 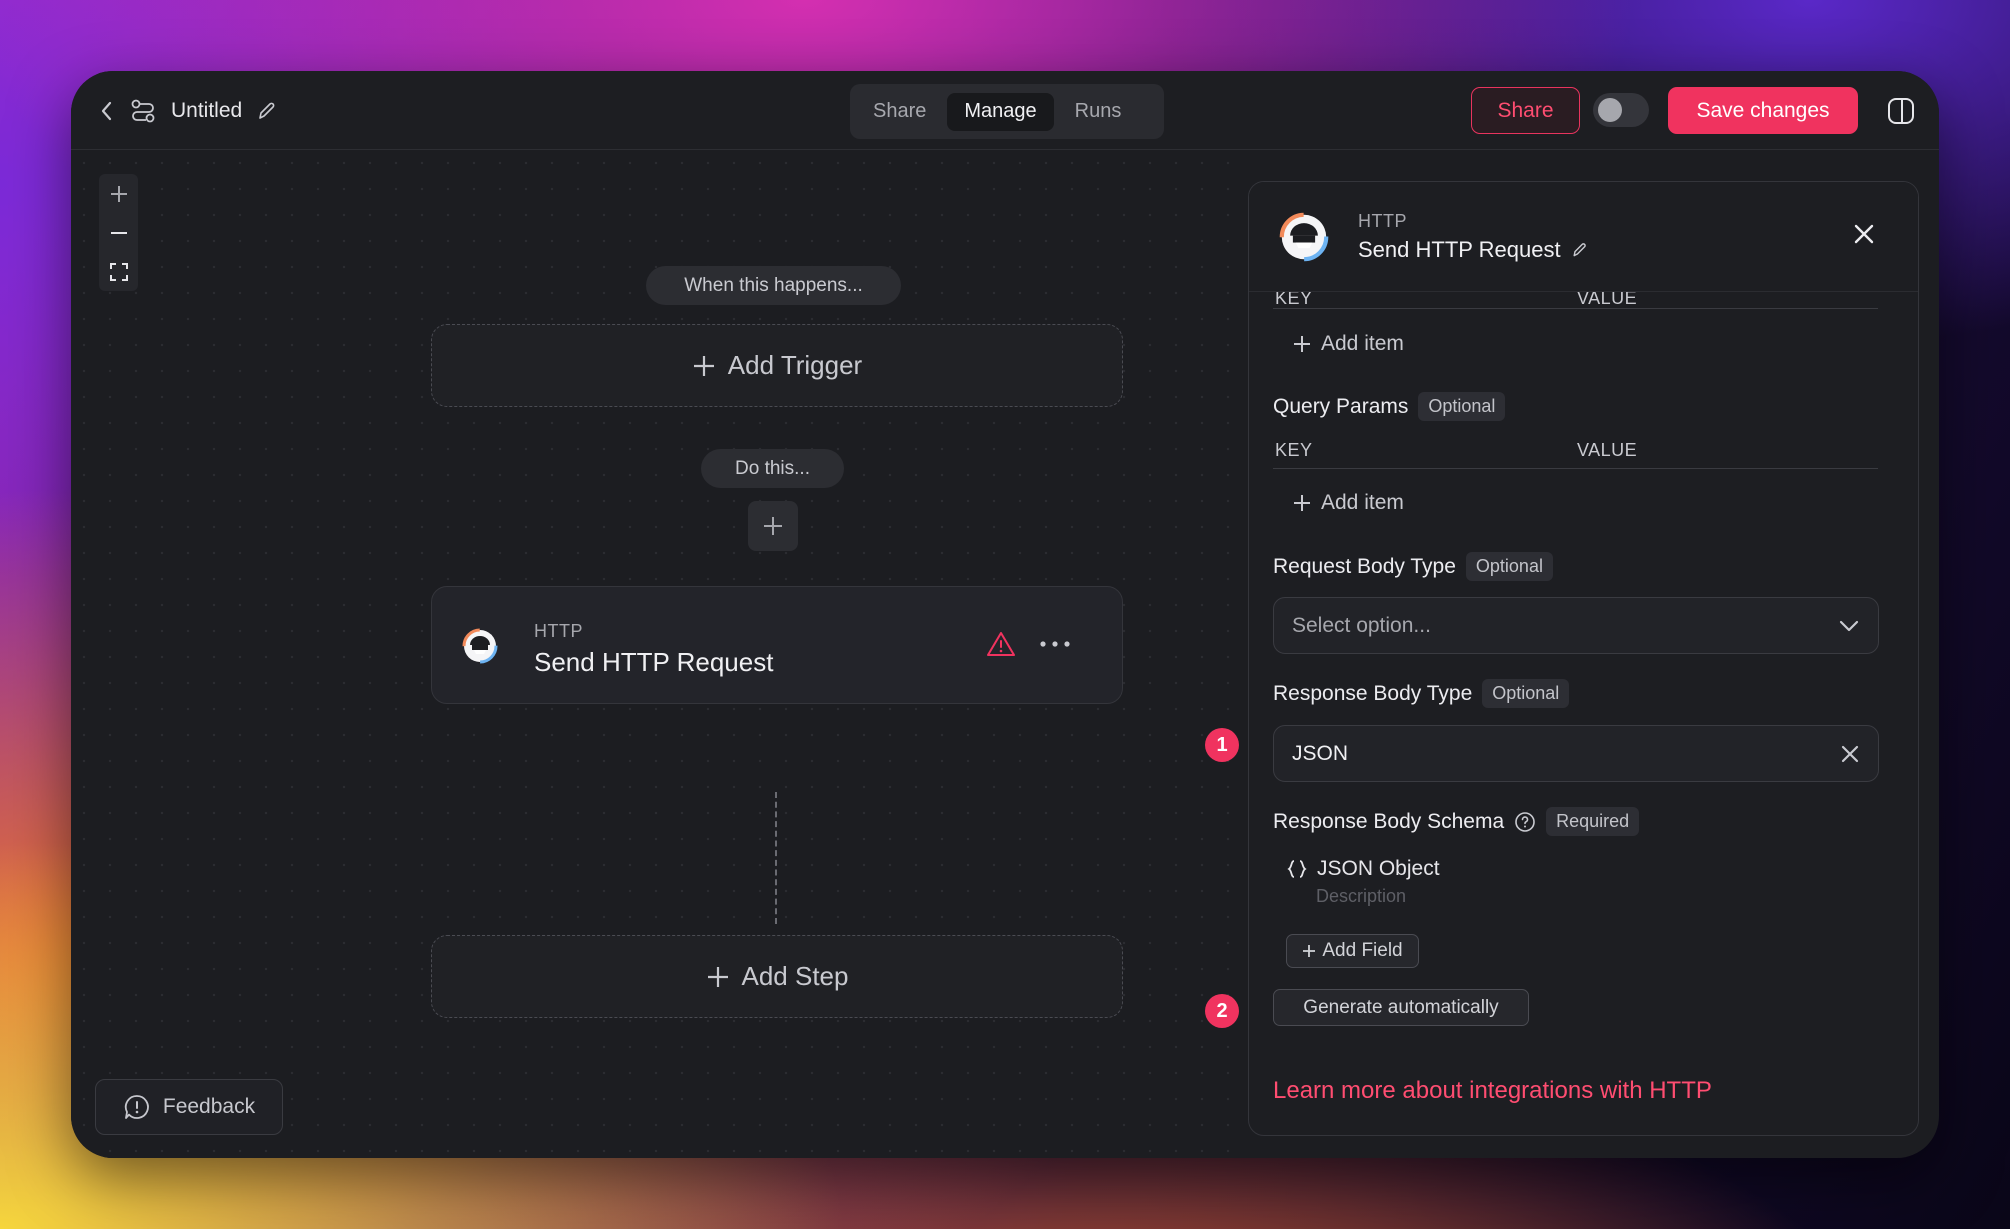 I want to click on clear-icon, so click(x=1850, y=754).